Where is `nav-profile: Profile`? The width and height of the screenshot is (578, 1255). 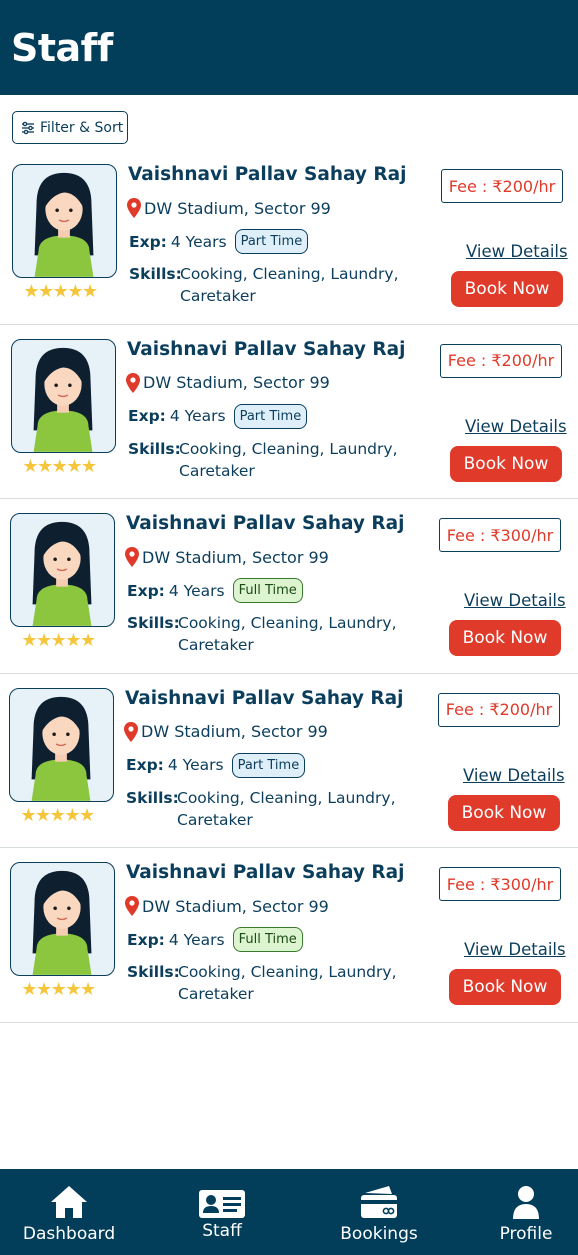 nav-profile: Profile is located at coordinates (526, 1212).